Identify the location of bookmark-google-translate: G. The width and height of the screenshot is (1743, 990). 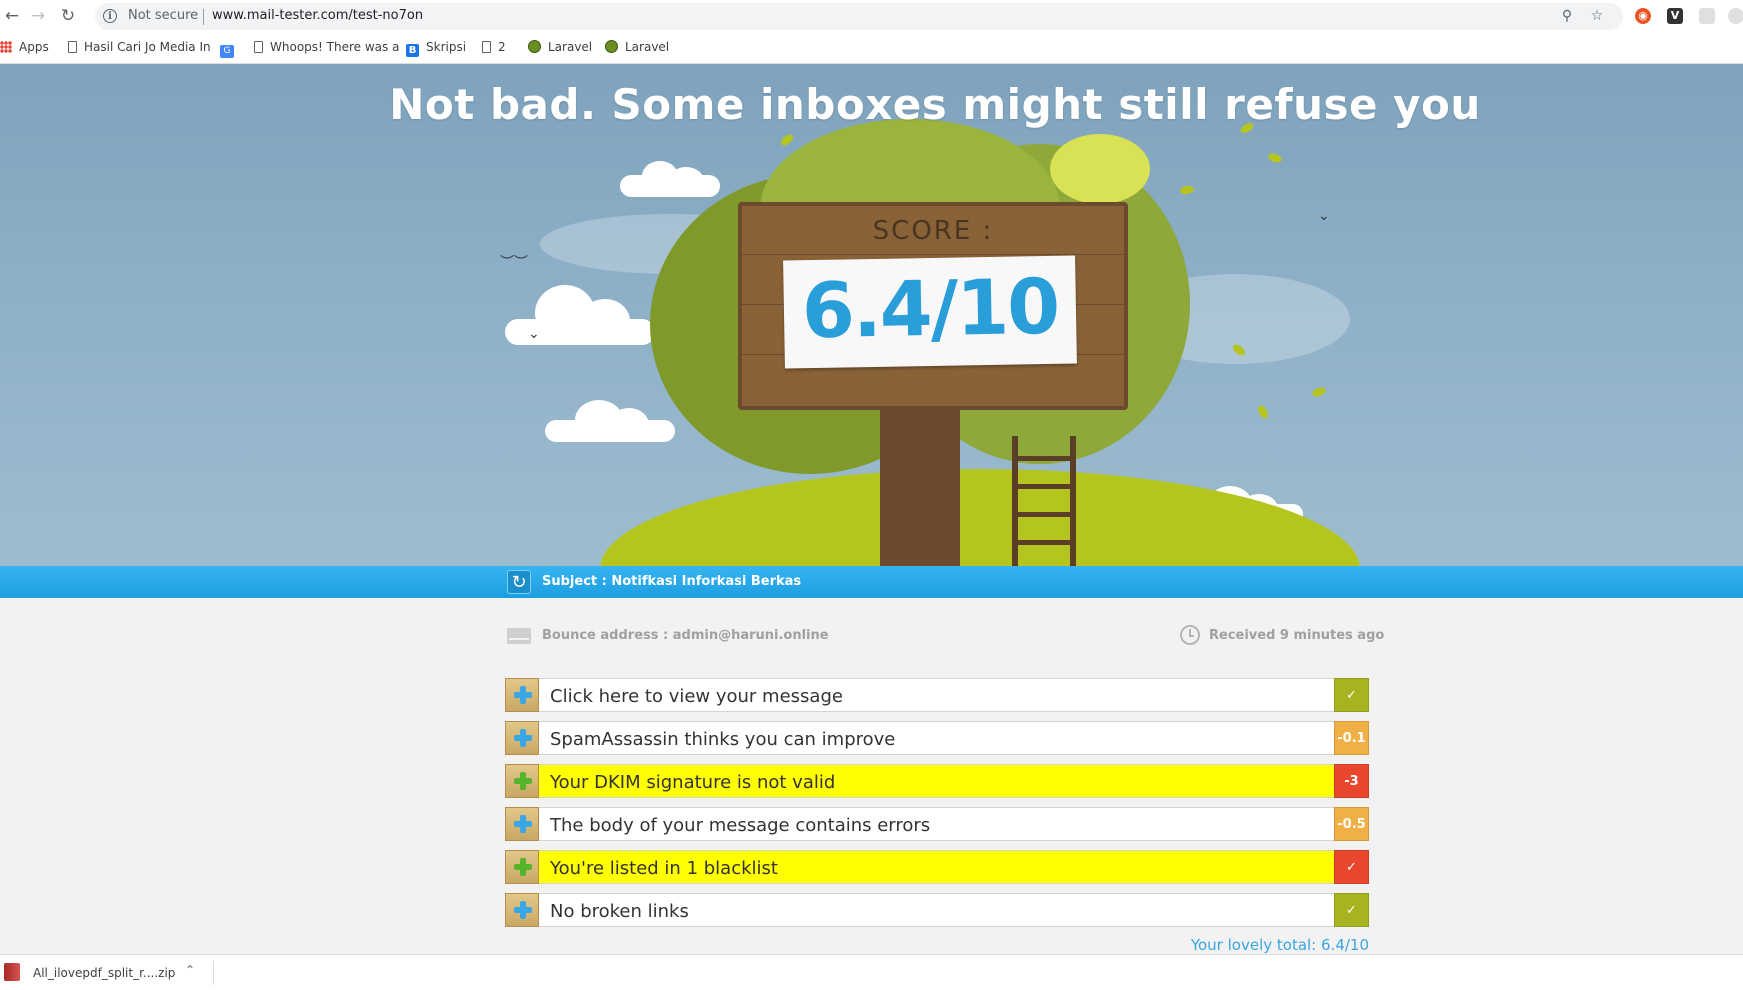
(230, 49).